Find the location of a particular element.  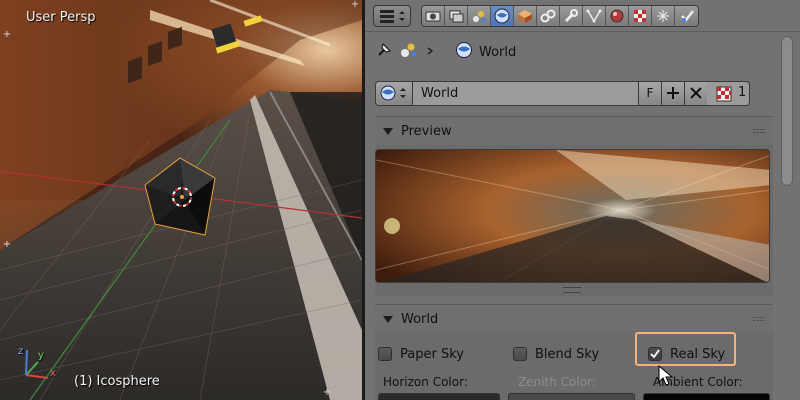

paper-sky-label: Paper Sky is located at coordinates (432, 354).